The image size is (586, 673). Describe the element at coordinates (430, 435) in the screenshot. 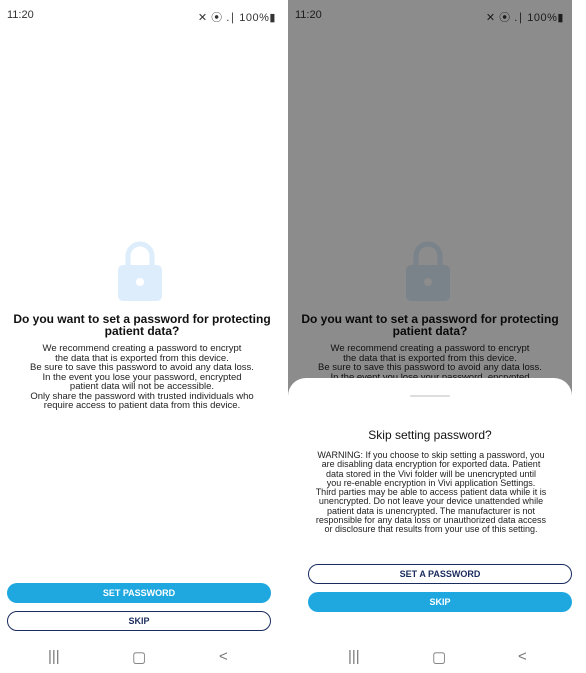

I see `dialog-title: Skip setting password?` at that location.